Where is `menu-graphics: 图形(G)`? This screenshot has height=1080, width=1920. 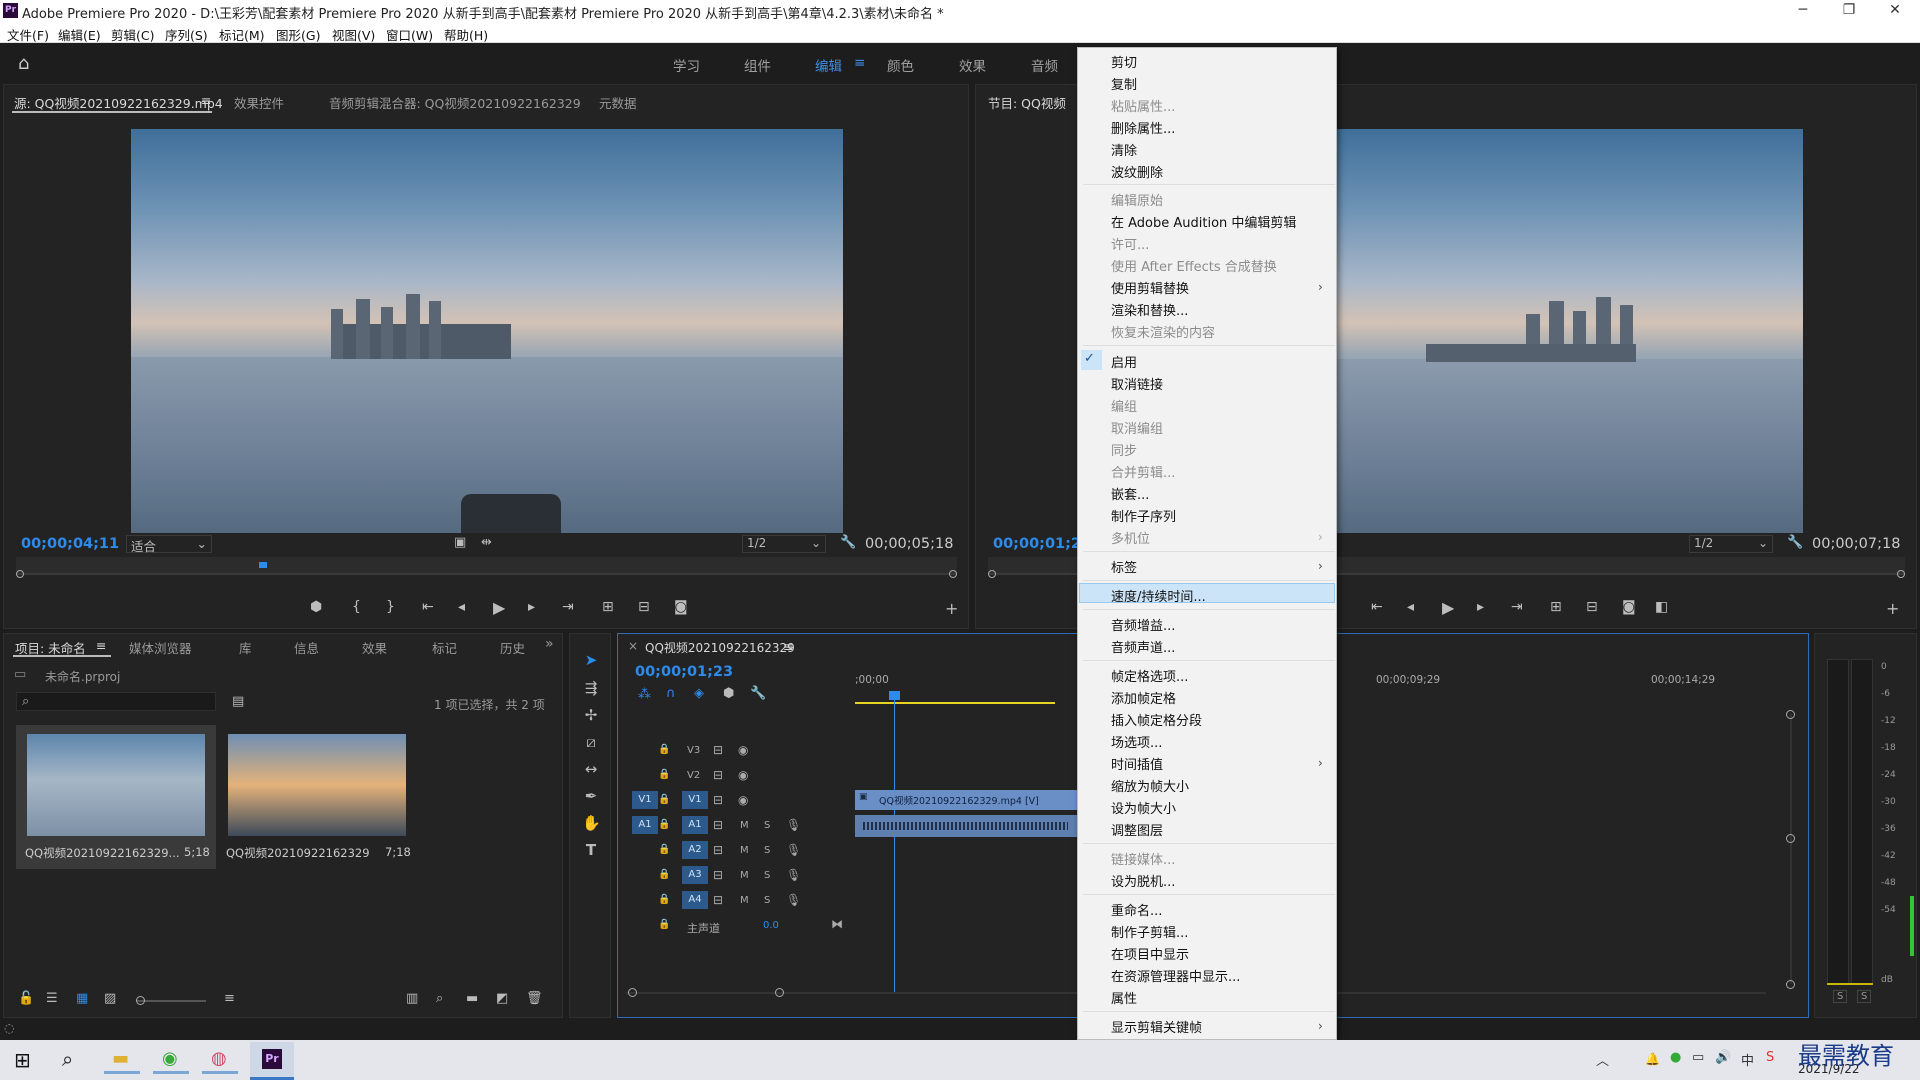
menu-graphics: 图形(G) is located at coordinates (298, 34).